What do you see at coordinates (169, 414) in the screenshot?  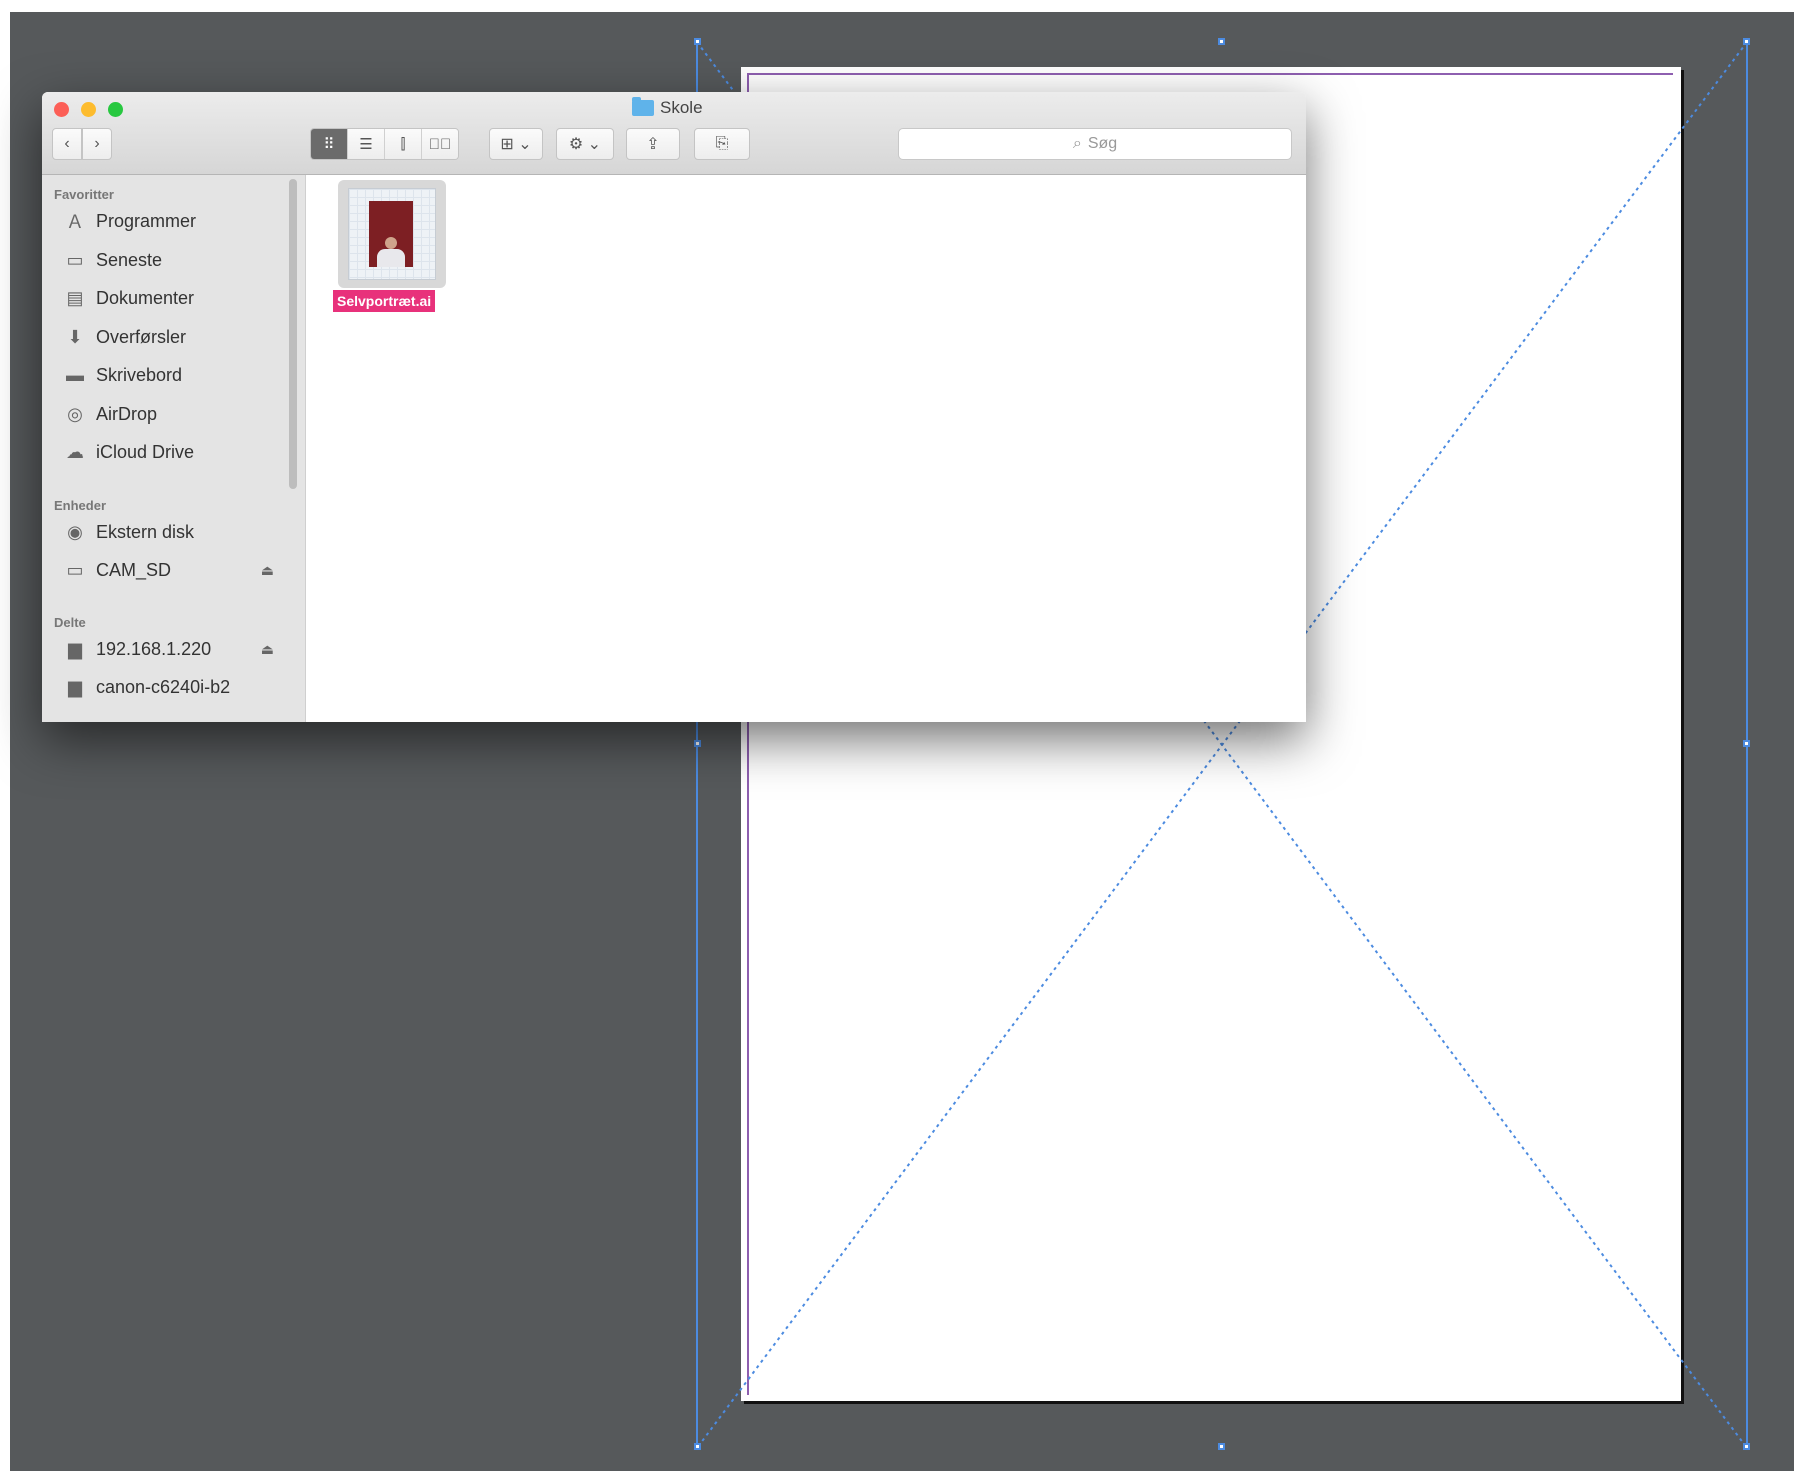 I see `sidebar-item-airdrop: ◎ AirDrop` at bounding box center [169, 414].